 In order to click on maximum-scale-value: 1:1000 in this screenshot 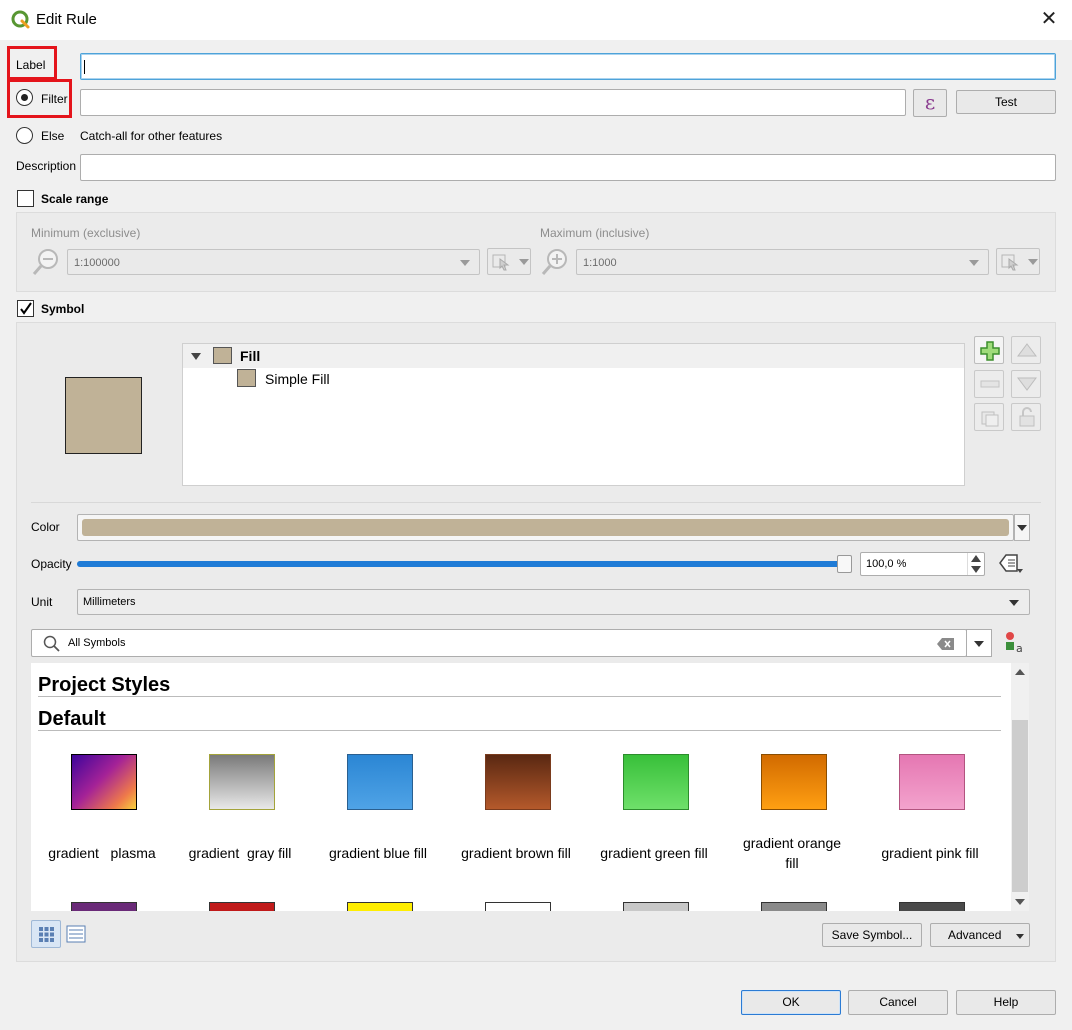, I will do `click(600, 263)`.